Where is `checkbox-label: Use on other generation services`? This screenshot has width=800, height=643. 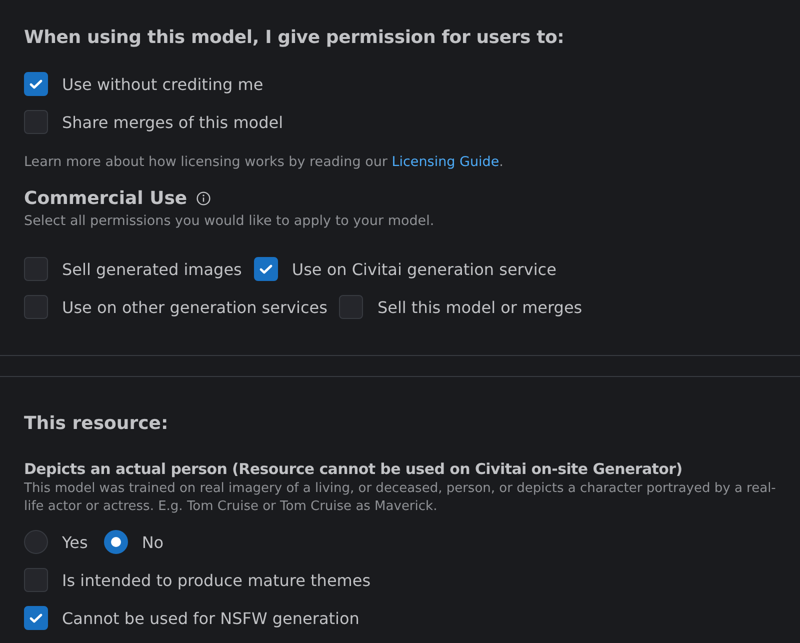
checkbox-label: Use on other generation services is located at coordinates (195, 307).